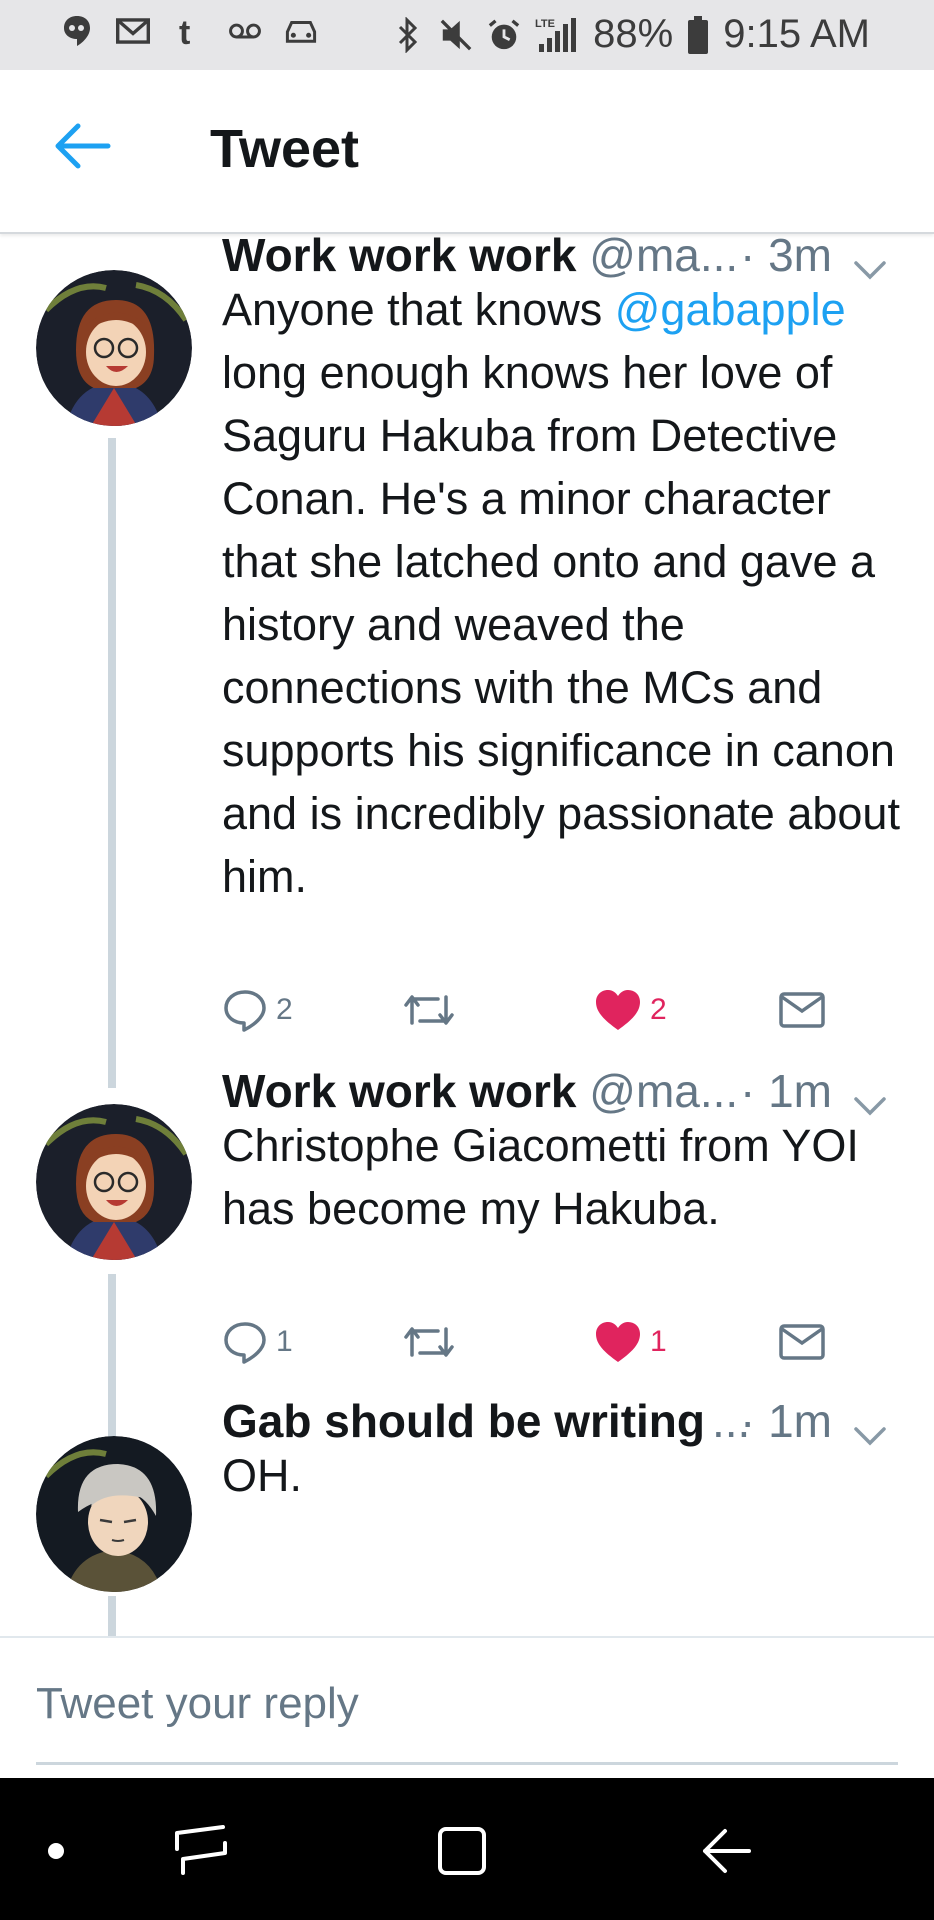 The width and height of the screenshot is (934, 1920). Describe the element at coordinates (698, 34) in the screenshot. I see `battery-icon` at that location.